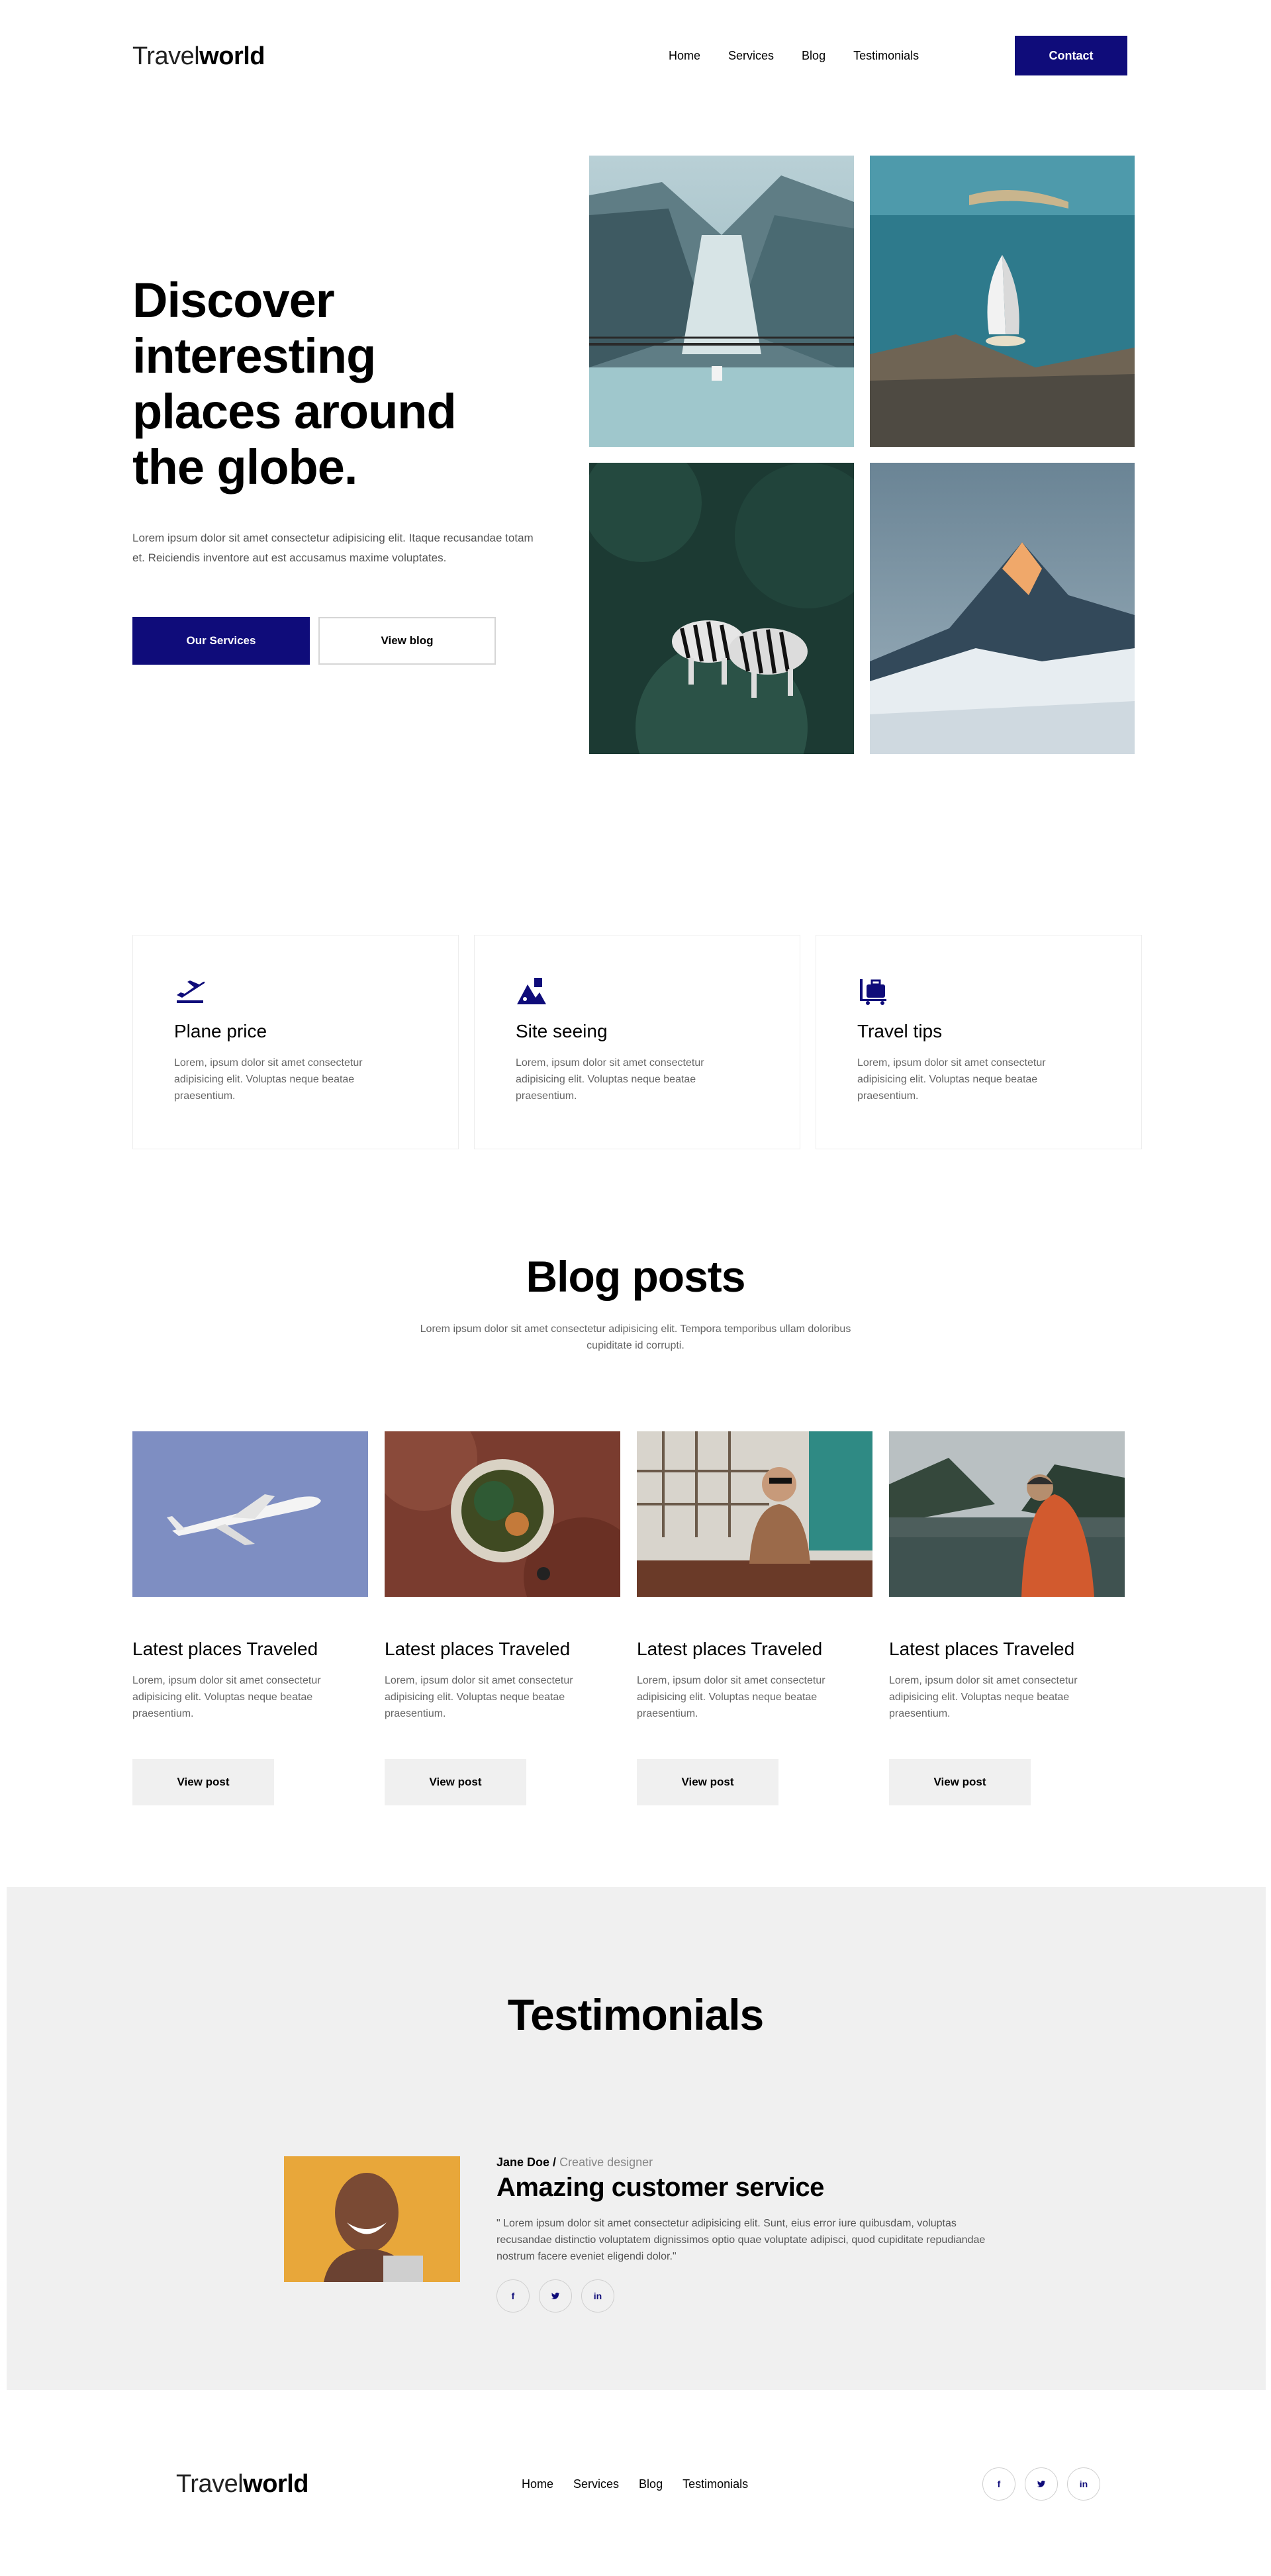 This screenshot has width=1271, height=2576. I want to click on testimonial-author: Jane Doe / Creative designer, so click(574, 2163).